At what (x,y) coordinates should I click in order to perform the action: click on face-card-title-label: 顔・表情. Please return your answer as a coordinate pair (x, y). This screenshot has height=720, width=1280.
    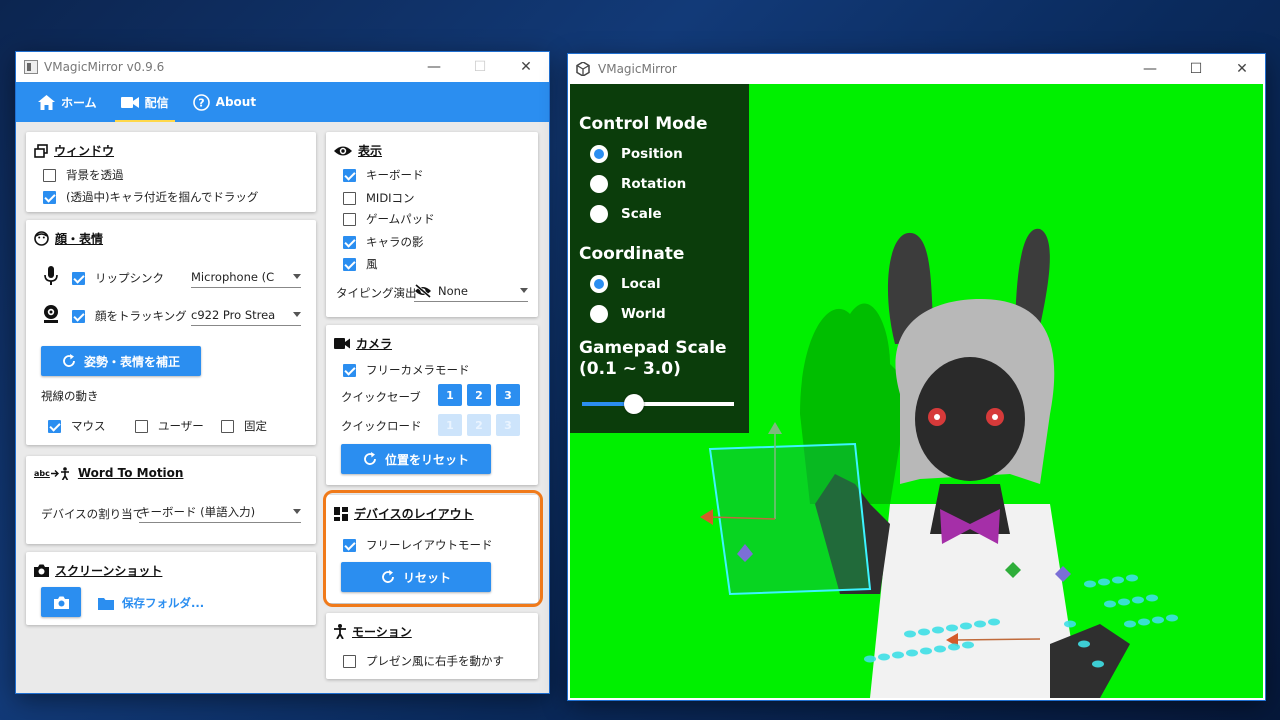
    Looking at the image, I should click on (79, 239).